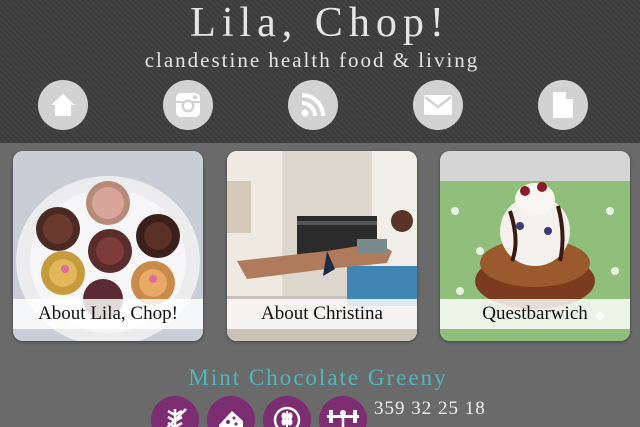 Image resolution: width=640 pixels, height=427 pixels. Describe the element at coordinates (63, 105) in the screenshot. I see `home-icon` at that location.